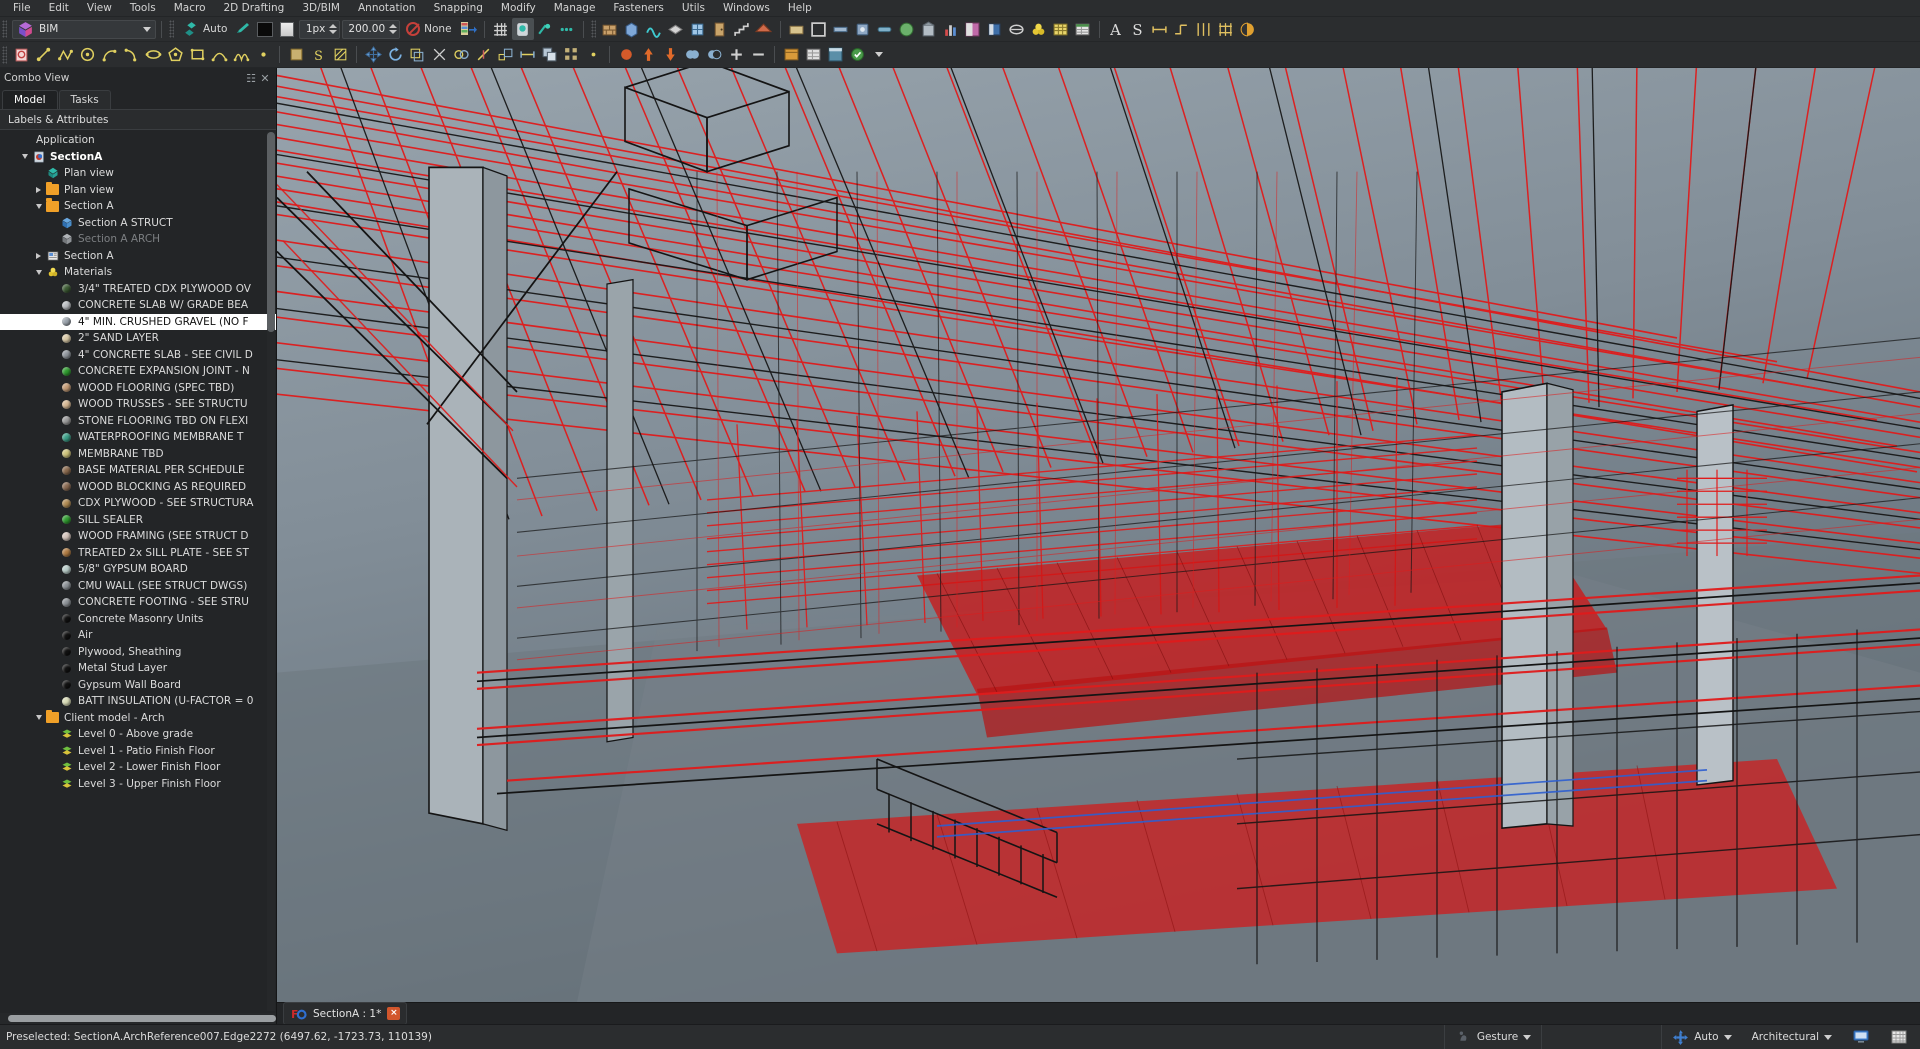  I want to click on circle-tool-button, so click(87, 55).